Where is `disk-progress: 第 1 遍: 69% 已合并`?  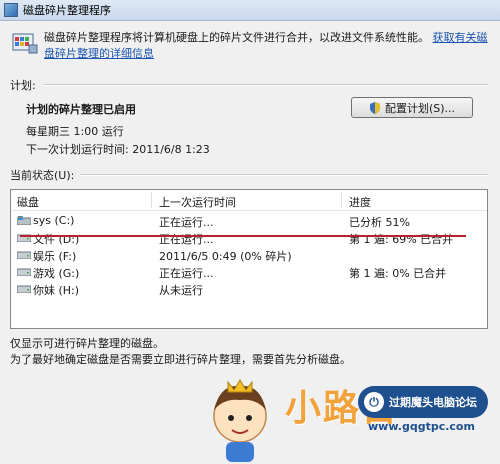
disk-progress: 第 1 遍: 69% 已合并 is located at coordinates (401, 239).